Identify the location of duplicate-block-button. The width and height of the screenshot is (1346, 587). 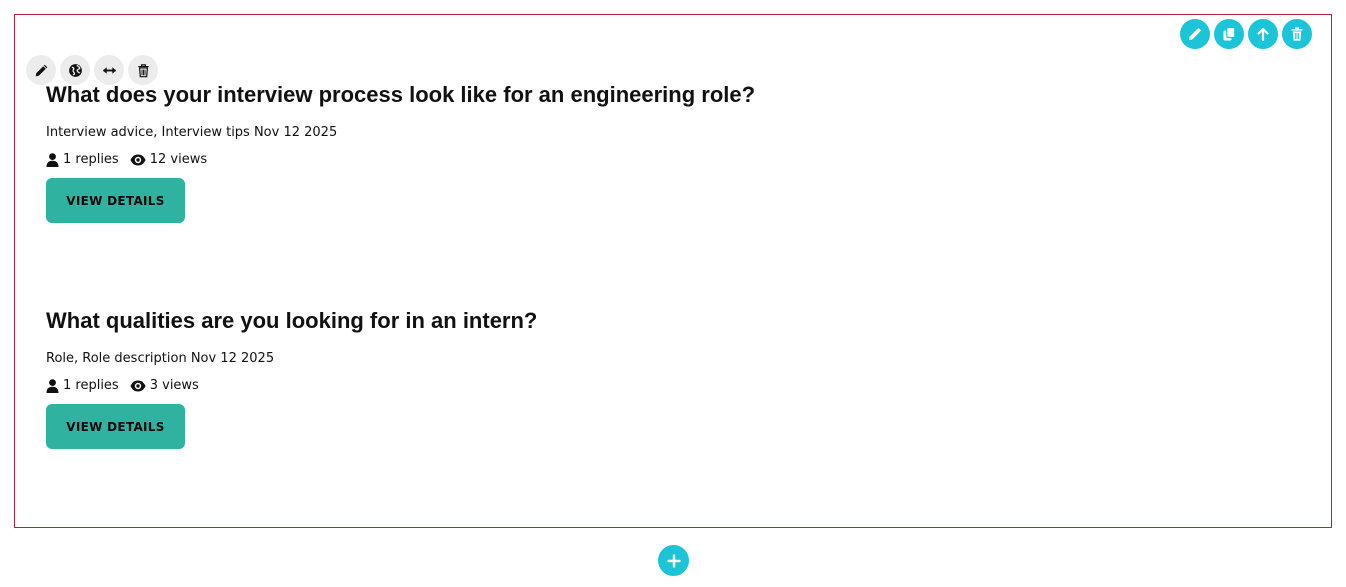
(1229, 34).